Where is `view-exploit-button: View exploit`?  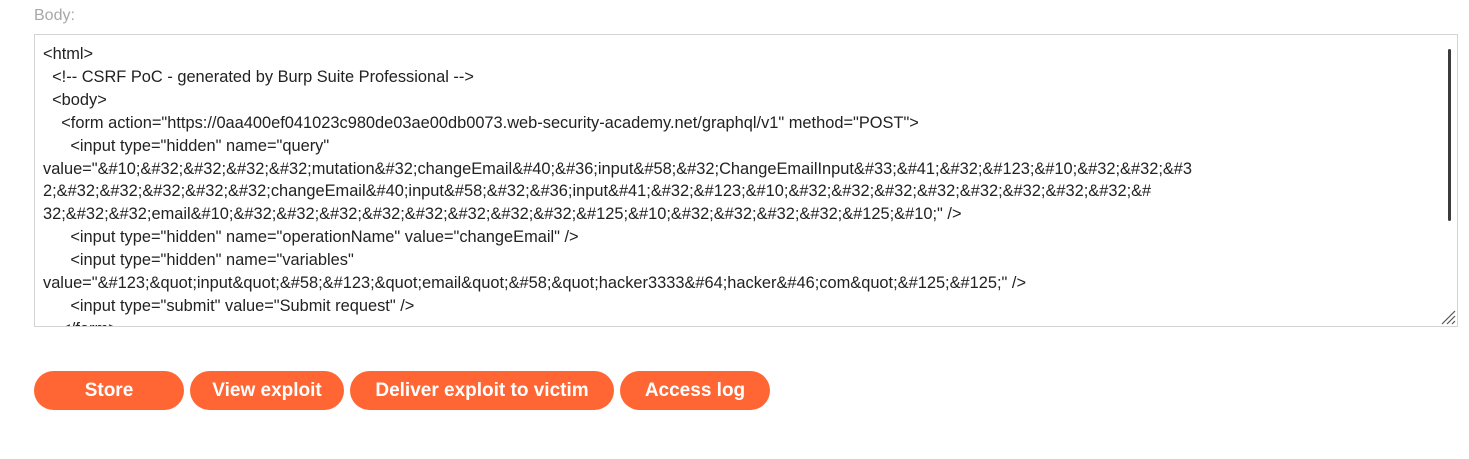
view-exploit-button: View exploit is located at coordinates (267, 390).